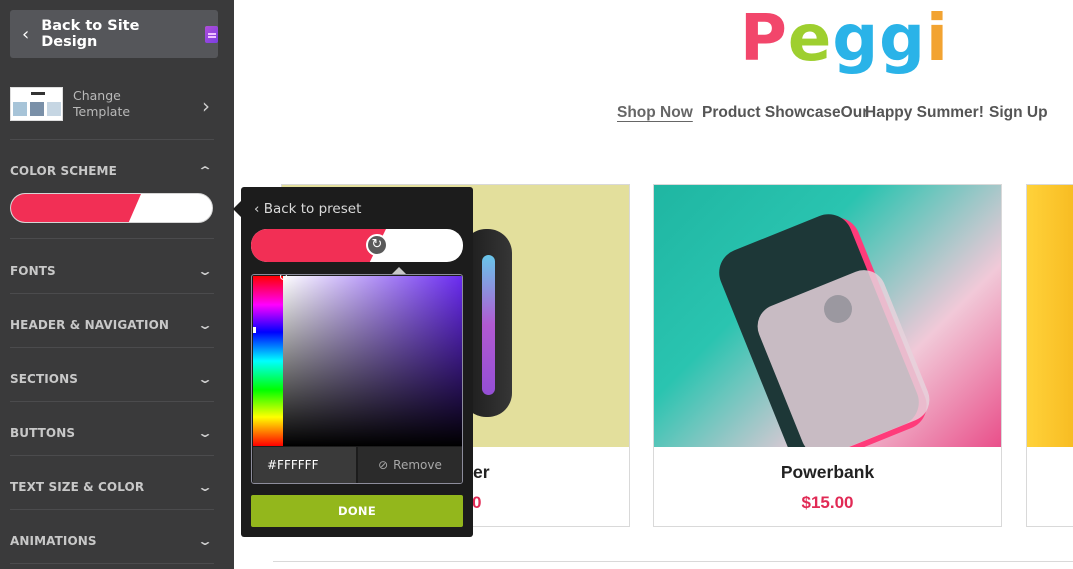 This screenshot has width=1073, height=569. What do you see at coordinates (53, 541) in the screenshot?
I see `section-animations-label: ANIMATIONS` at bounding box center [53, 541].